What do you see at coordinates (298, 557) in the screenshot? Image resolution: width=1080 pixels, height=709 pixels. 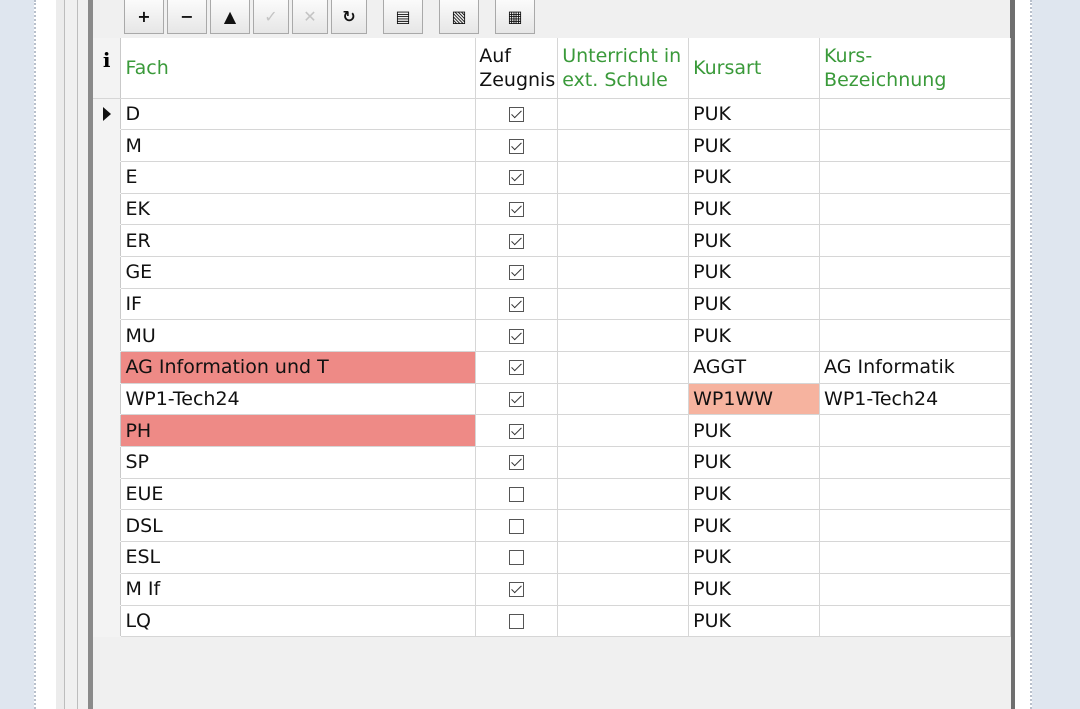 I see `cell-fach: ESL` at bounding box center [298, 557].